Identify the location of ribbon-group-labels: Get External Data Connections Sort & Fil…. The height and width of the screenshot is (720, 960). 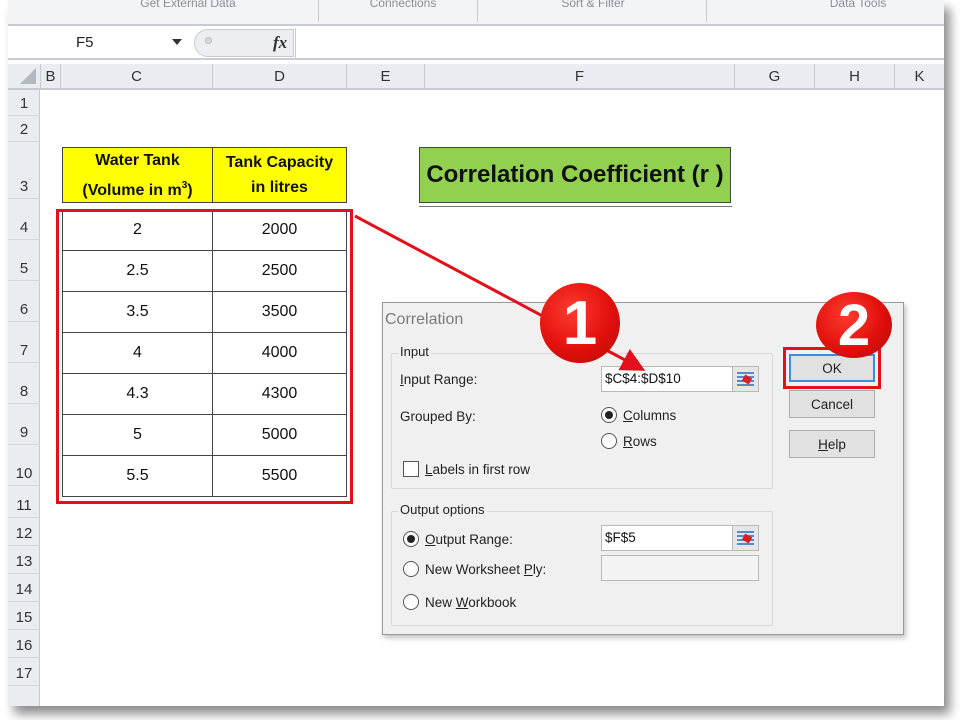
(476, 13).